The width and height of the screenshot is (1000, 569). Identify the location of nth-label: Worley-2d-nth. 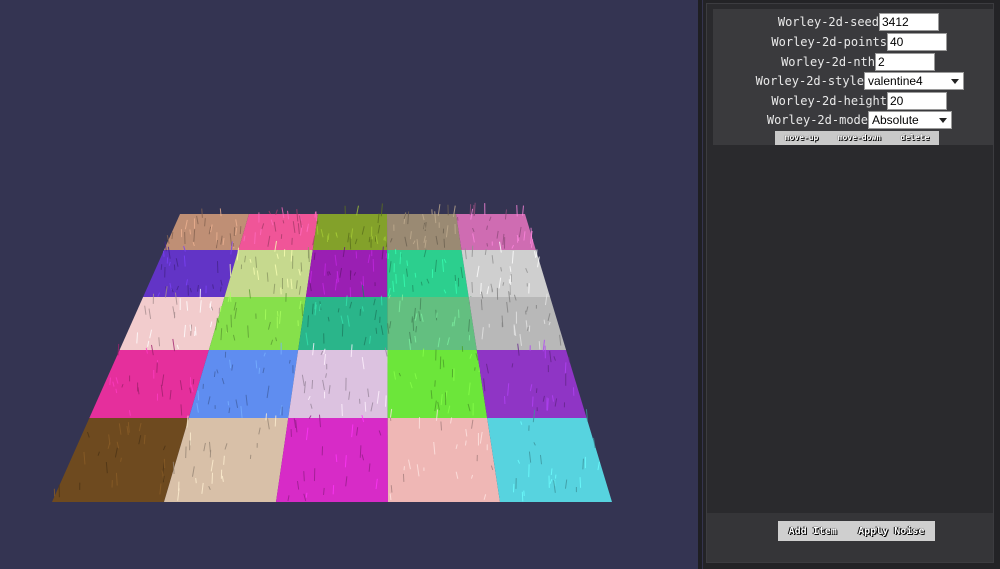
(828, 62).